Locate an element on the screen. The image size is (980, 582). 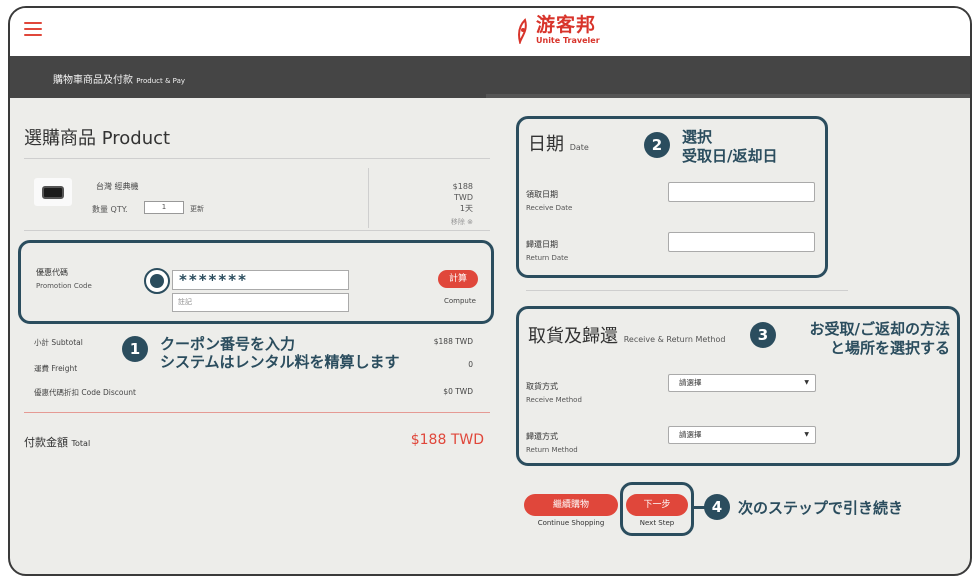
total-label-zh: 付款金額 is located at coordinates (46, 442).